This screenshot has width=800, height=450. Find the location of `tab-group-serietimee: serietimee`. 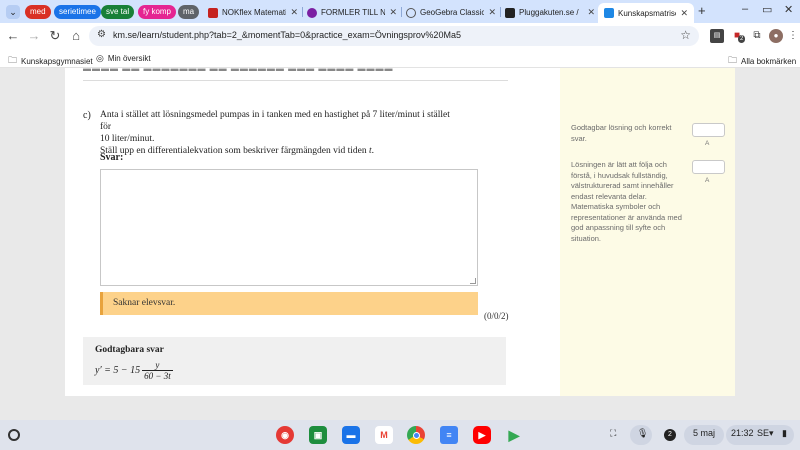

tab-group-serietimee: serietimee is located at coordinates (77, 12).